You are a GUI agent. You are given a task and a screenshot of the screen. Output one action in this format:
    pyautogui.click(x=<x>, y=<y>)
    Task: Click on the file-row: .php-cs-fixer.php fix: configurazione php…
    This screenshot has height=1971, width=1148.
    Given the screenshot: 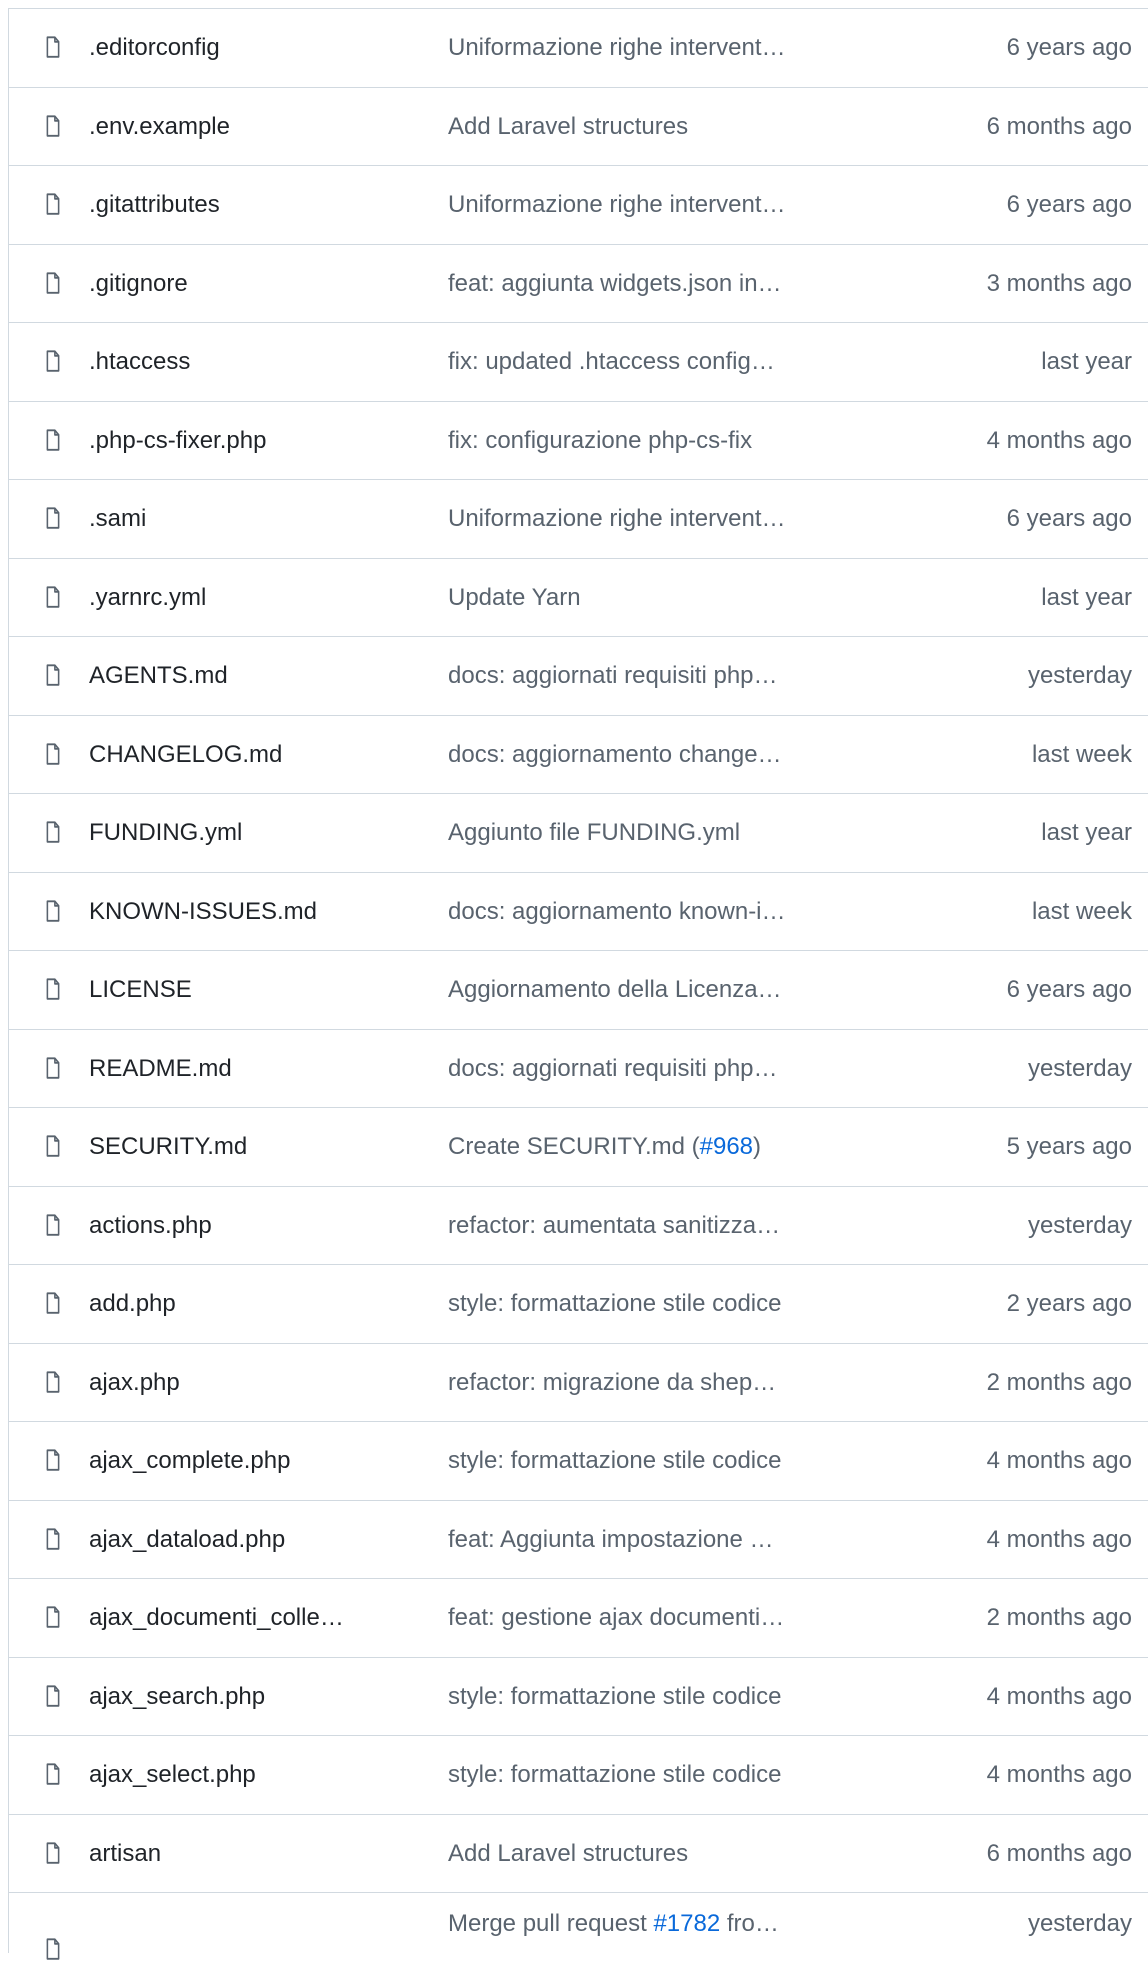 What is the action you would take?
    pyautogui.click(x=578, y=441)
    